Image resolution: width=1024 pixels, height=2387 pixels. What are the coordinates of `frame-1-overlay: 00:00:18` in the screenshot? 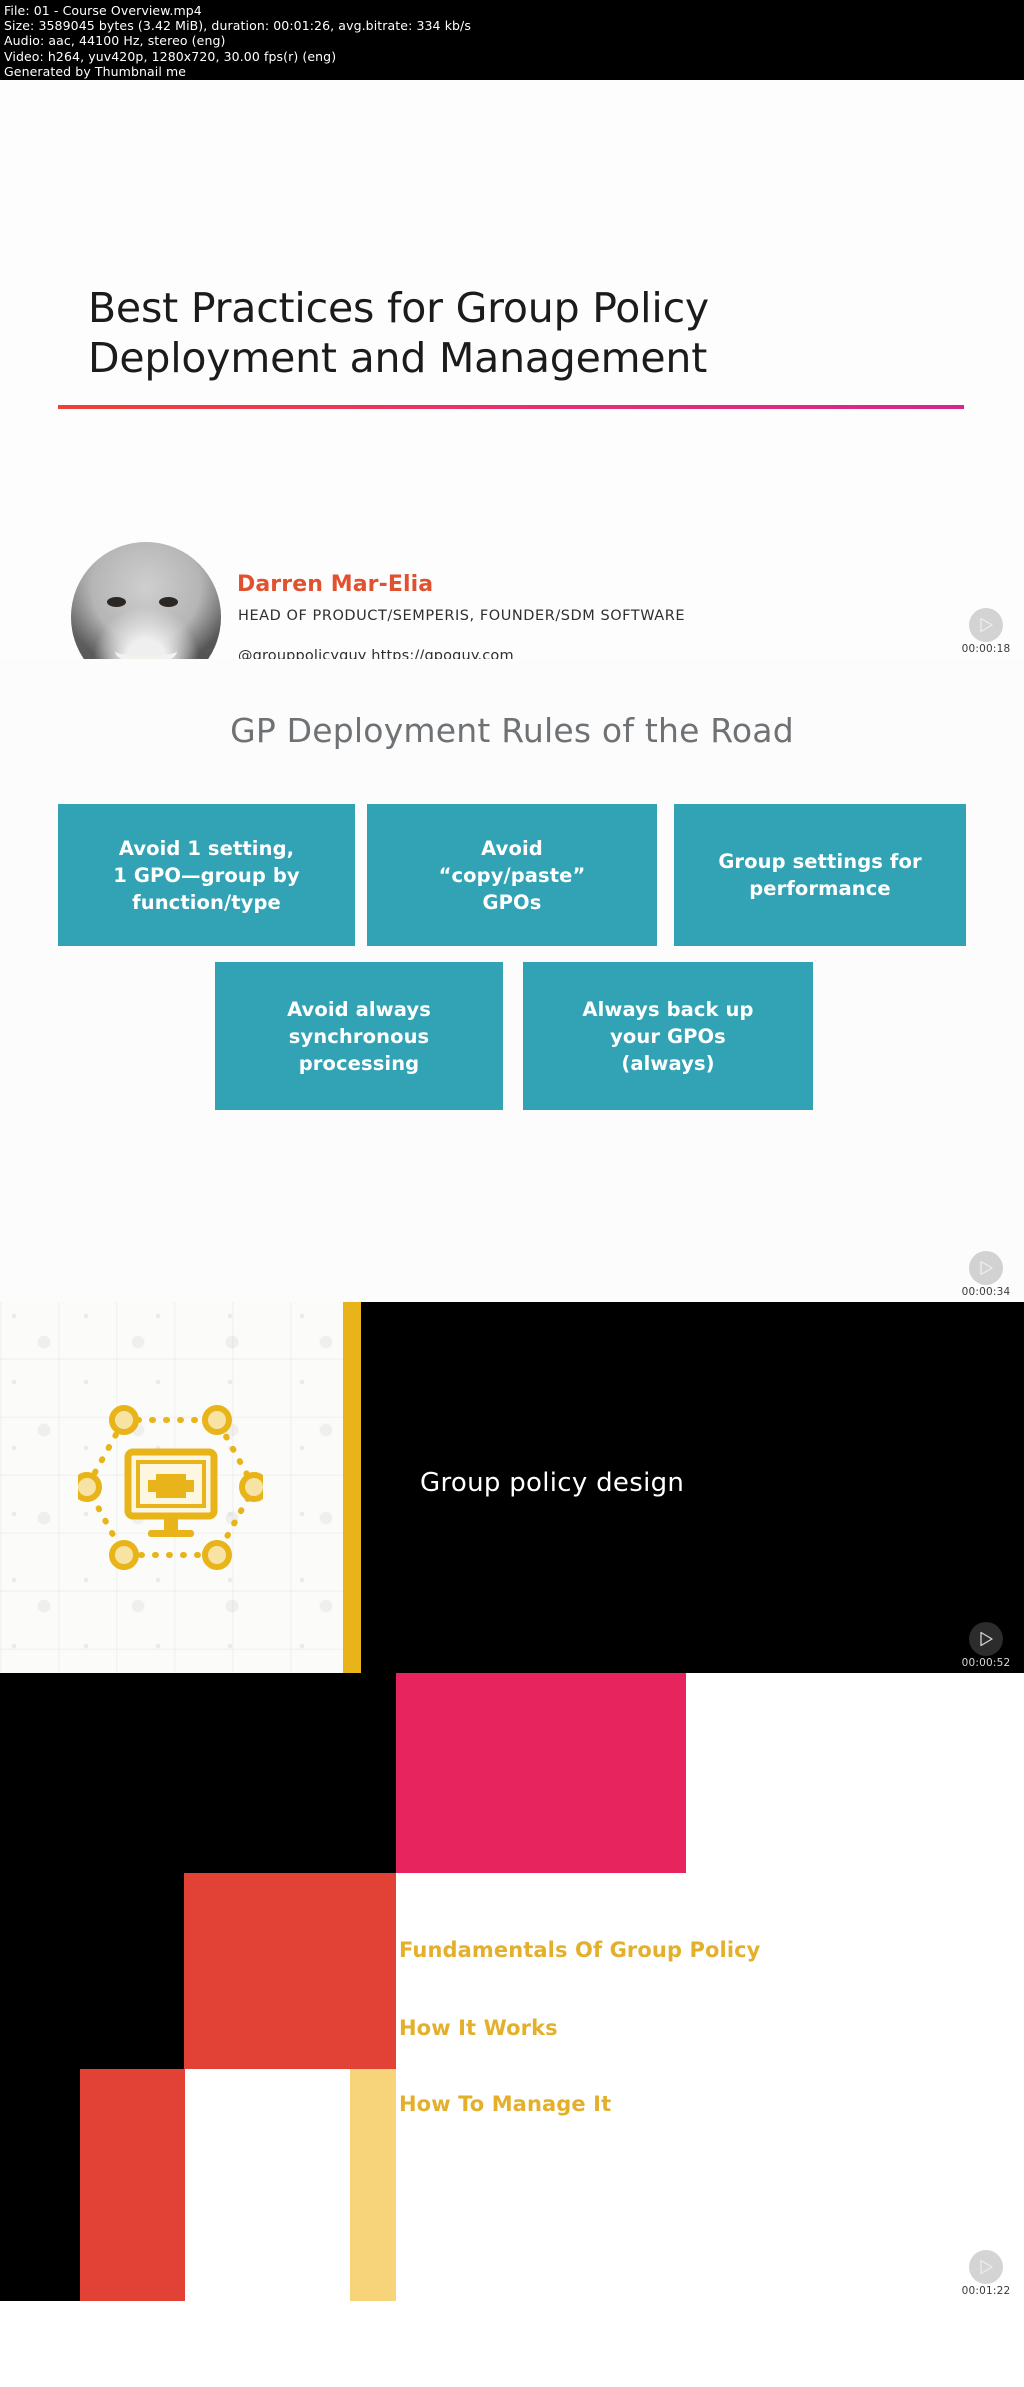 It's located at (986, 631).